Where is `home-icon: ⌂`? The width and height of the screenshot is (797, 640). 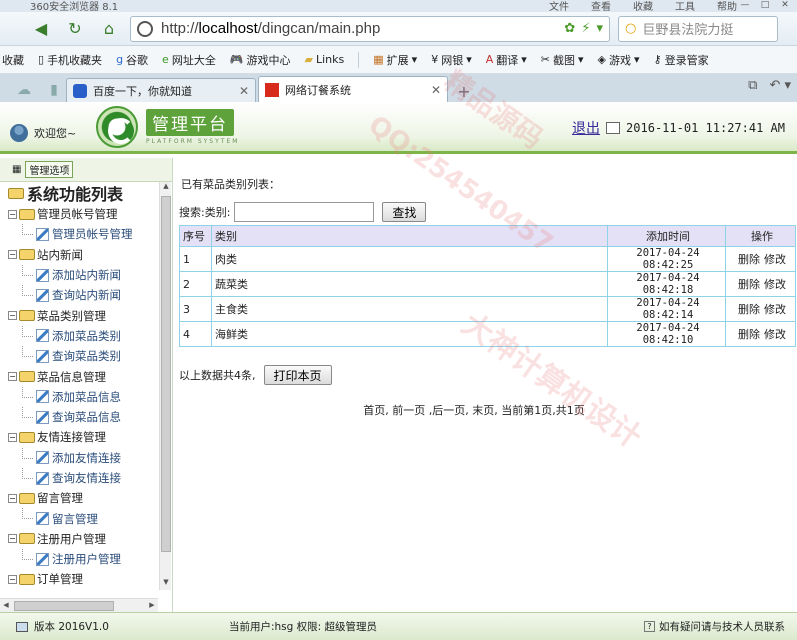
home-icon: ⌂ is located at coordinates (109, 29).